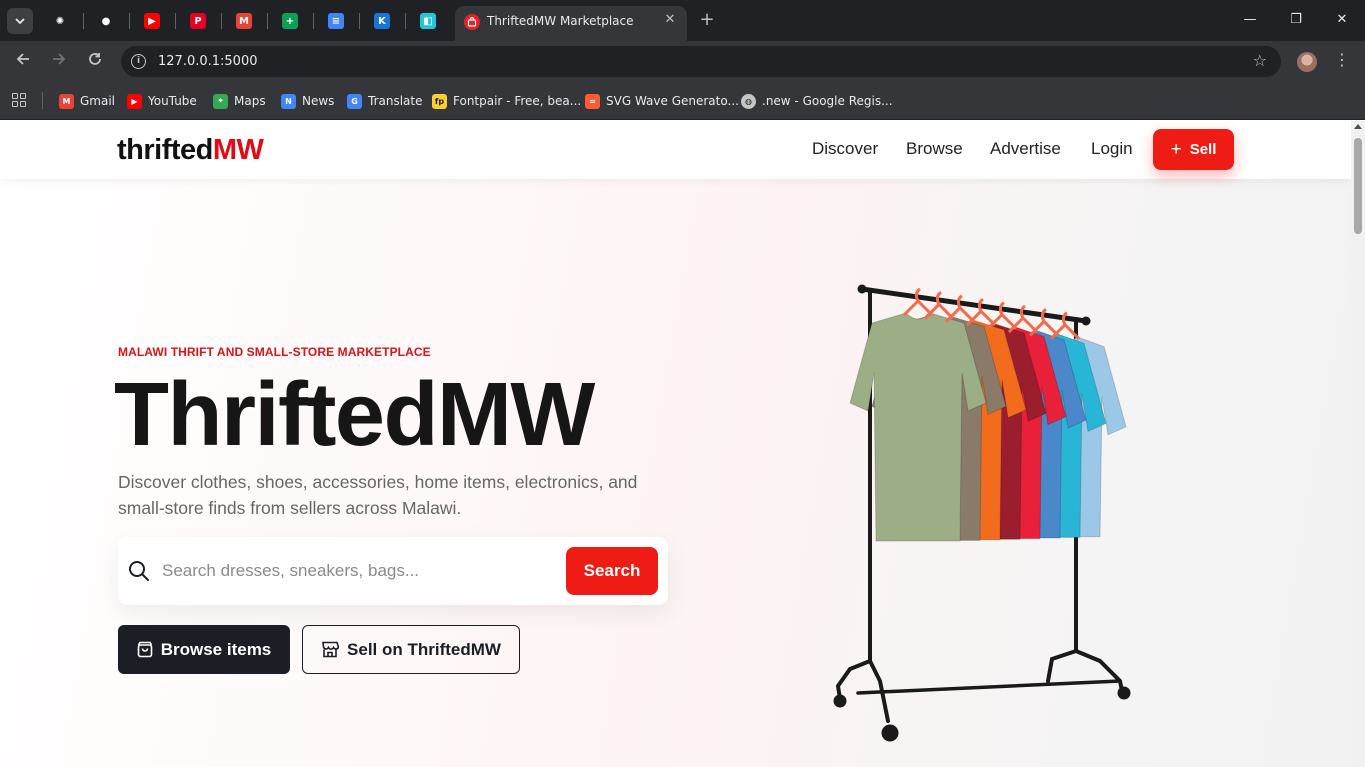 The image size is (1365, 767). What do you see at coordinates (87, 101) in the screenshot?
I see `bookmark-item: M Gmail` at bounding box center [87, 101].